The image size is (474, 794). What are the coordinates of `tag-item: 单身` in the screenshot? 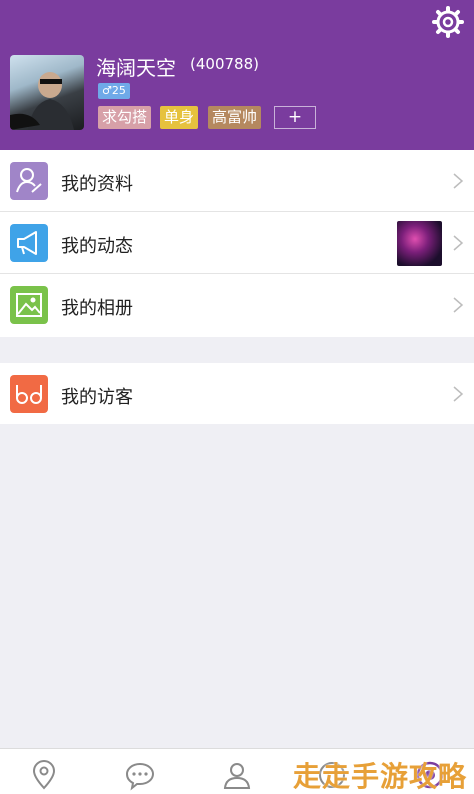 It's located at (179, 117).